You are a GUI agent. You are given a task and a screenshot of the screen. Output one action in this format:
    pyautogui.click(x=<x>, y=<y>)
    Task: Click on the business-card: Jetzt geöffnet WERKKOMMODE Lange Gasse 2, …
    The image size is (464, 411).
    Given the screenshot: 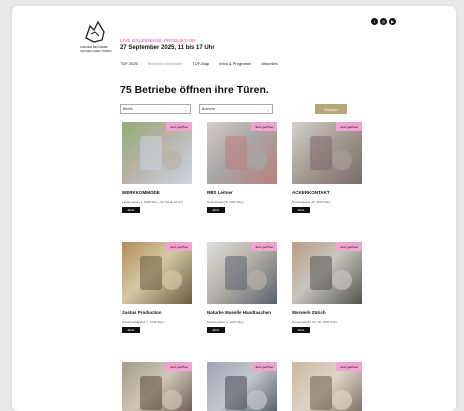 What is the action you would take?
    pyautogui.click(x=157, y=167)
    